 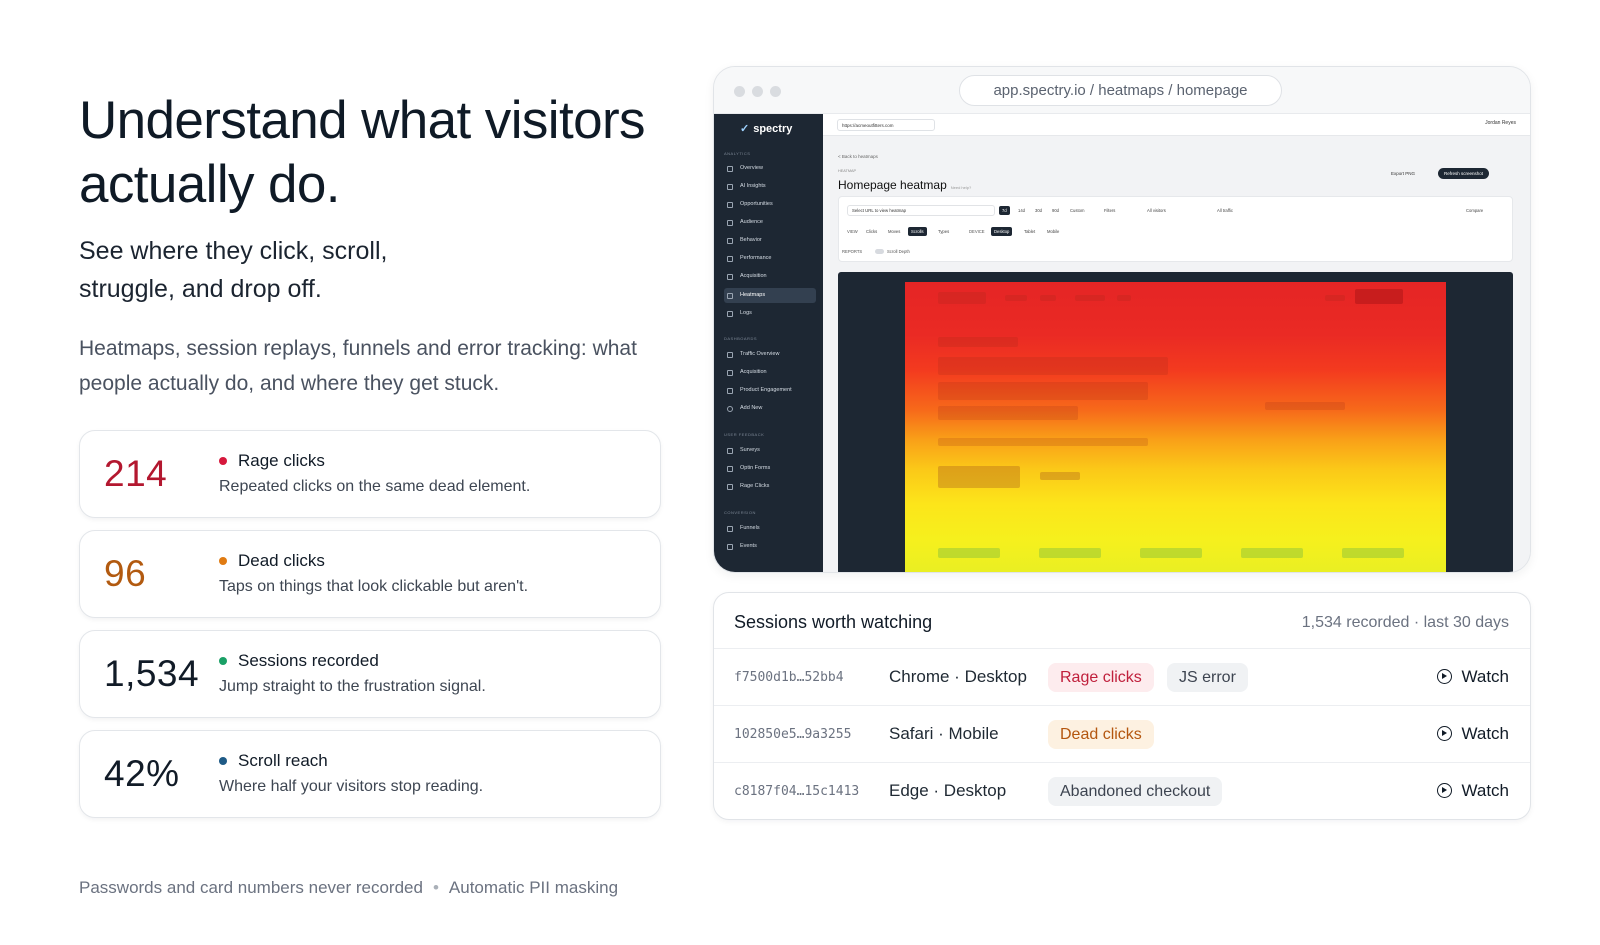 I want to click on mail-icon, so click(x=730, y=469).